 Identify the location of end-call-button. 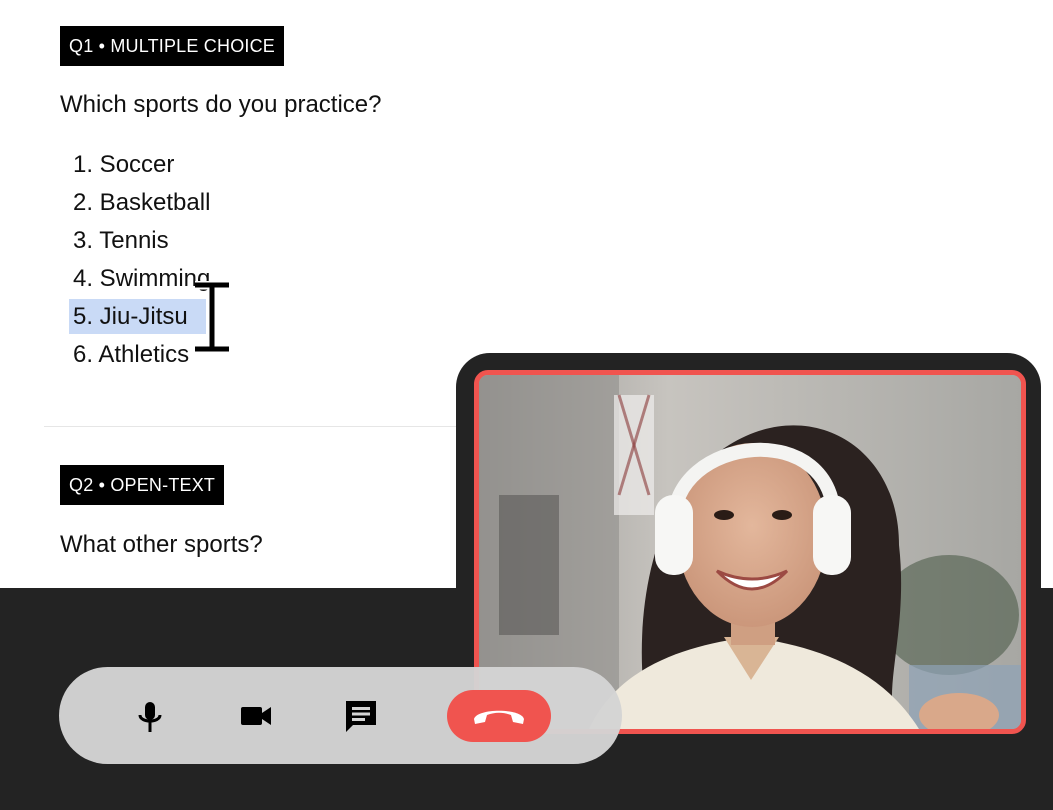
(499, 716).